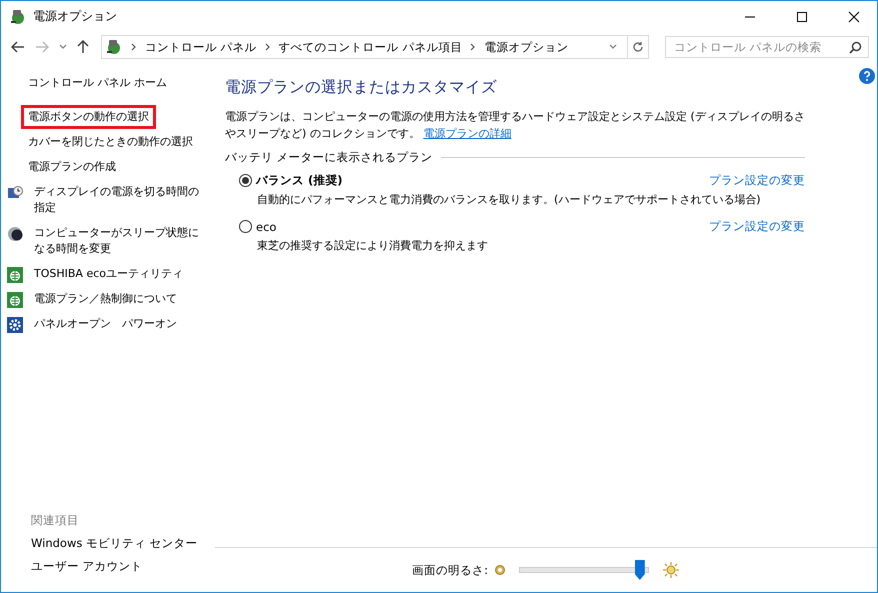  I want to click on plan-description: 自動的にパフォーマンスと電力消費のバランスを取ります。(ハードウェアでサポートされている場合), so click(509, 199).